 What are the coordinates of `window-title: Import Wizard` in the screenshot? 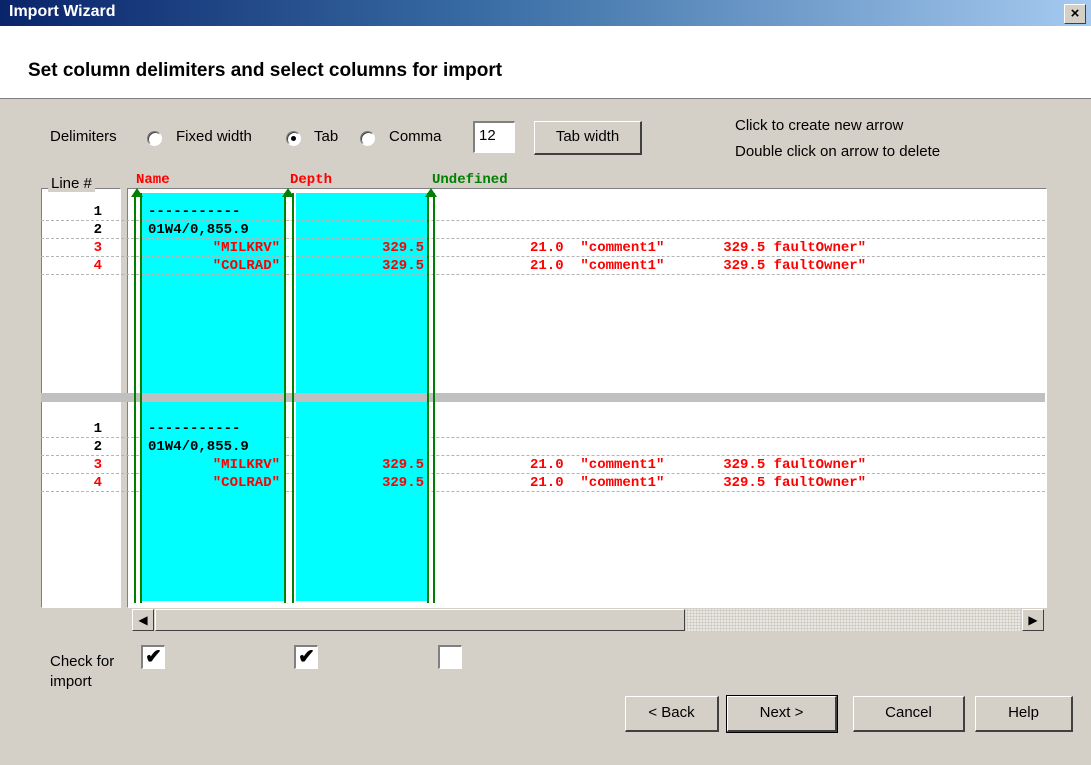 It's located at (62, 11).